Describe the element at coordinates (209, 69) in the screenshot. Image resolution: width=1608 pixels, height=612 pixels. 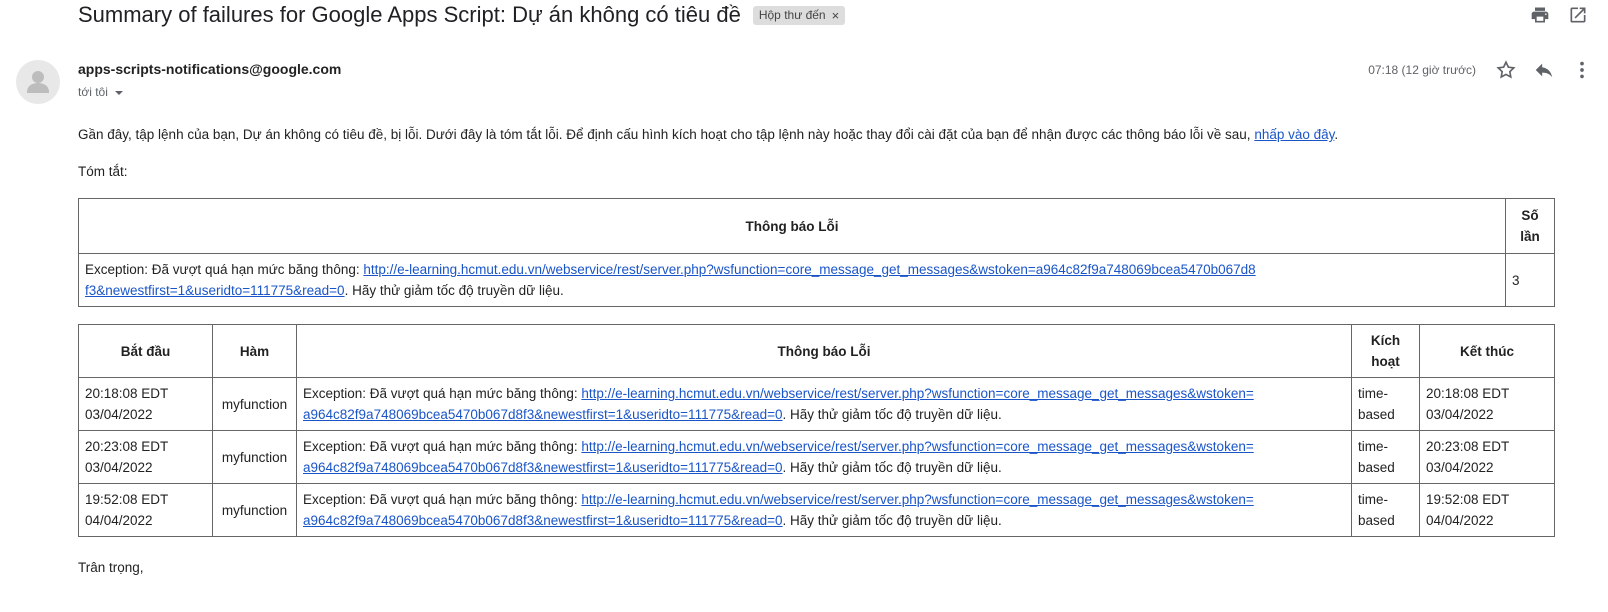
I see `sender-email: apps-scripts-notifications@google.com` at that location.